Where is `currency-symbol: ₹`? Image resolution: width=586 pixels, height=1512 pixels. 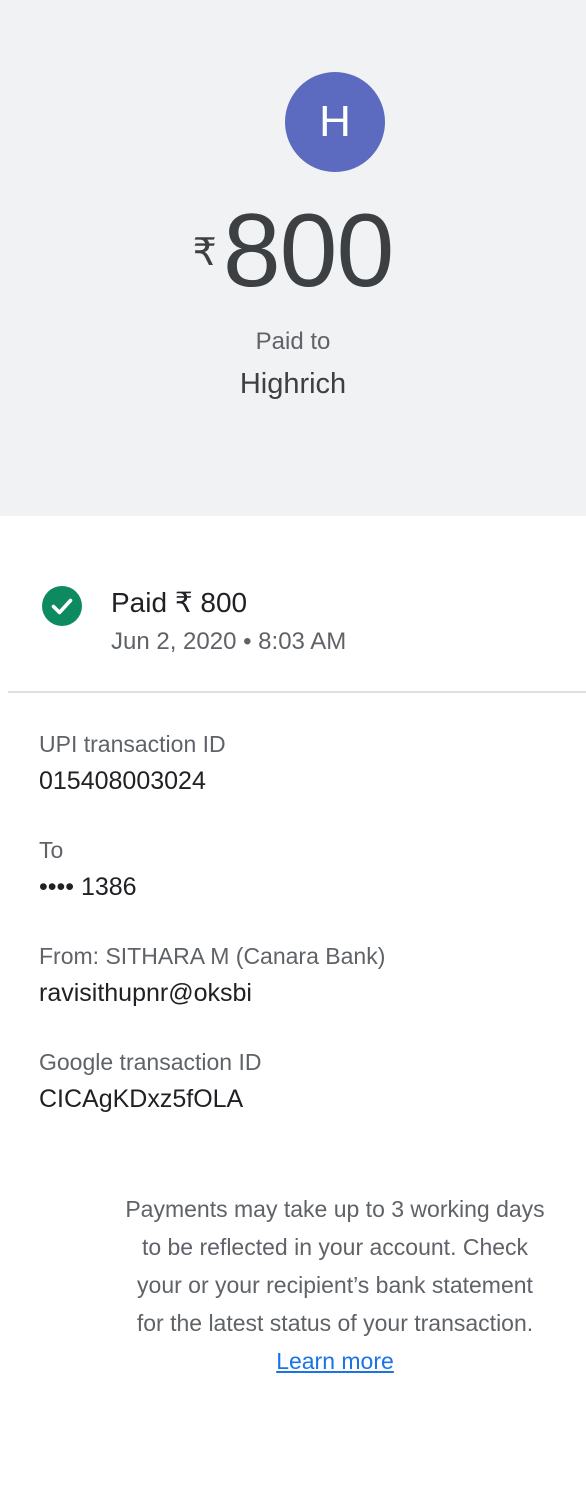
currency-symbol: ₹ is located at coordinates (204, 253).